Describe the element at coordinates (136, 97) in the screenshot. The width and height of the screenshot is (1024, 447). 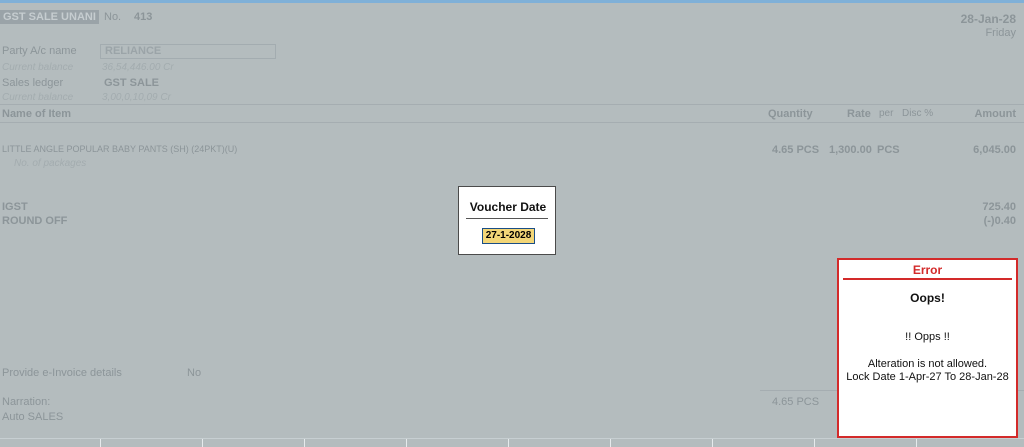
I see `sales-balance: 3,00,0,10,09 Cr` at that location.